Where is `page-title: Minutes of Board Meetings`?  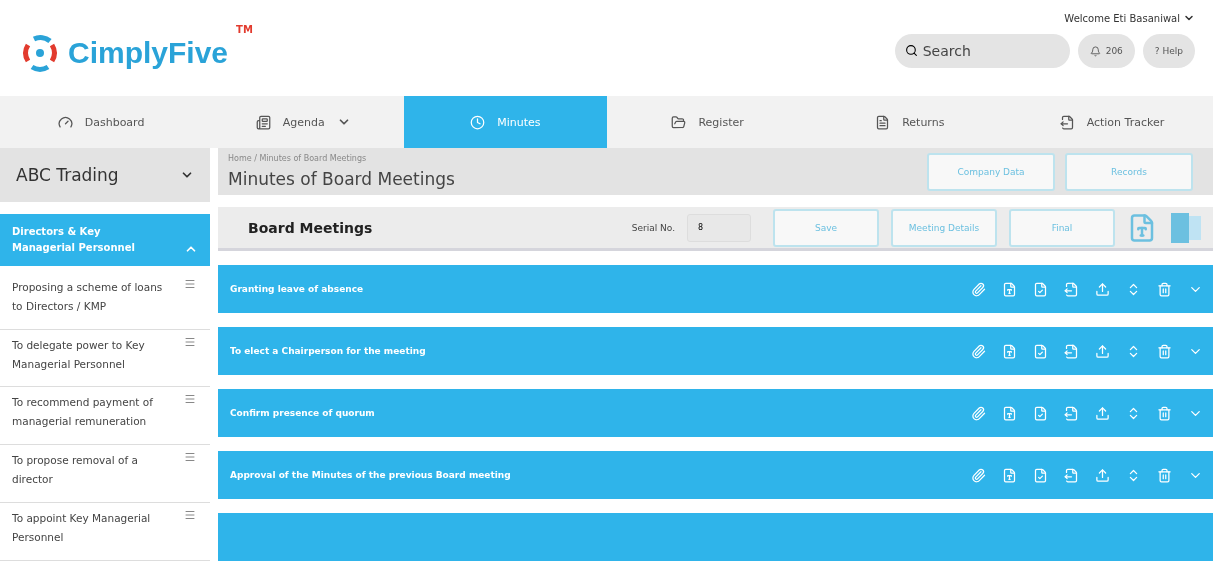 page-title: Minutes of Board Meetings is located at coordinates (341, 179).